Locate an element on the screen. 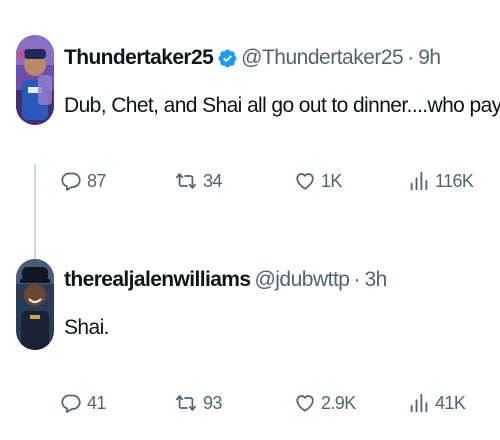  reply-button: 87 is located at coordinates (83, 181).